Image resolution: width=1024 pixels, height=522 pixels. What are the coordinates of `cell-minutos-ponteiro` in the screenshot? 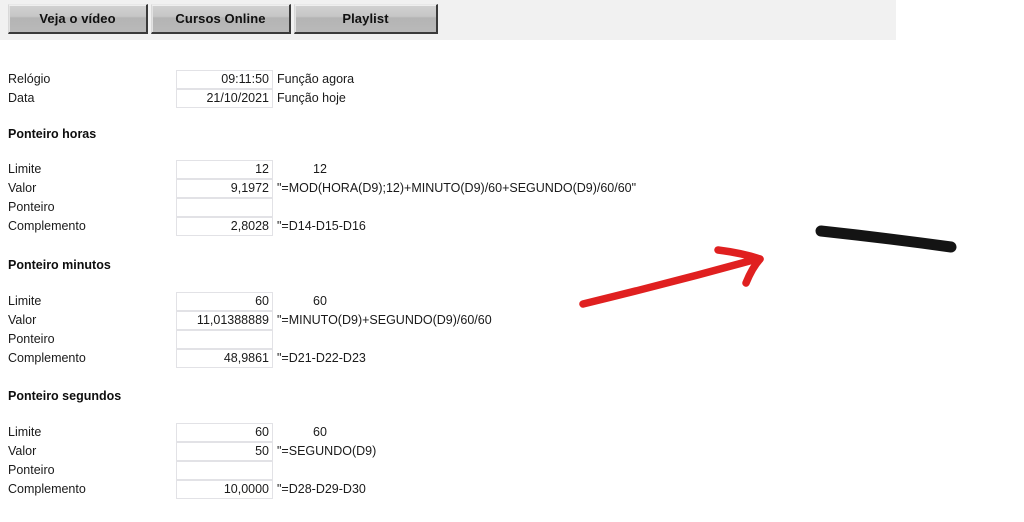 It's located at (224, 339).